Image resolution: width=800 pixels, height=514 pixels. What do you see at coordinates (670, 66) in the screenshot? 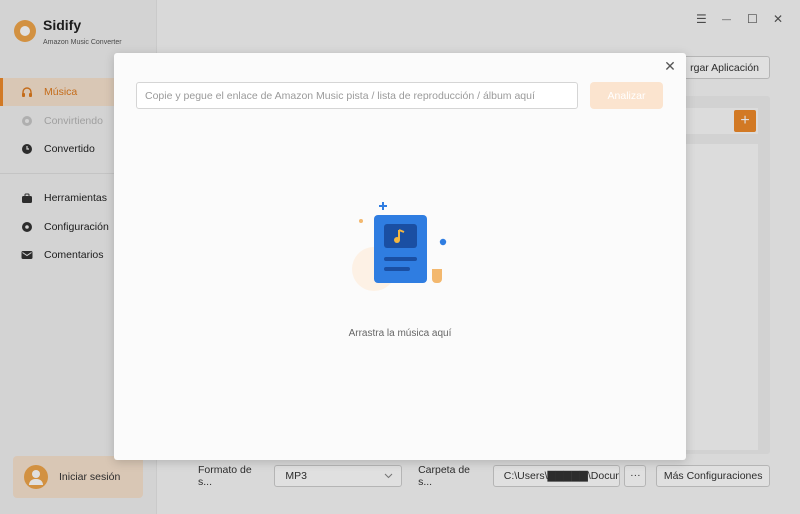
I see `close-icon: ✕` at bounding box center [670, 66].